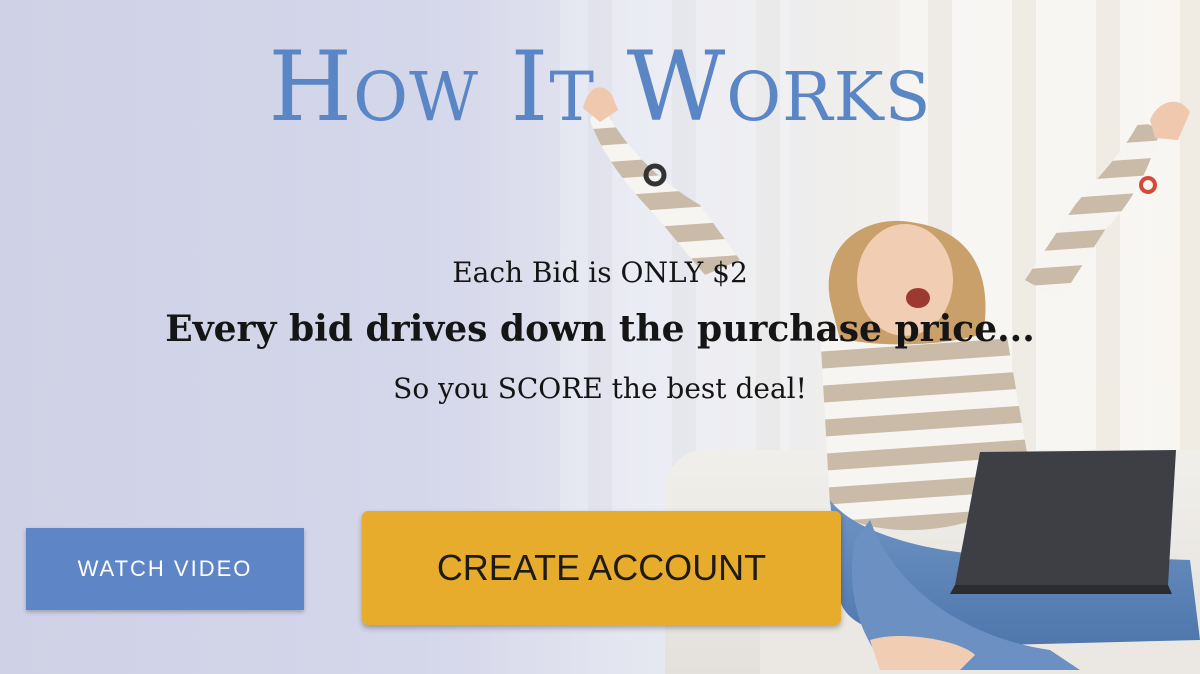  Describe the element at coordinates (600, 388) in the screenshot. I see `score-deal-text: So you SCORE the best deal!` at that location.